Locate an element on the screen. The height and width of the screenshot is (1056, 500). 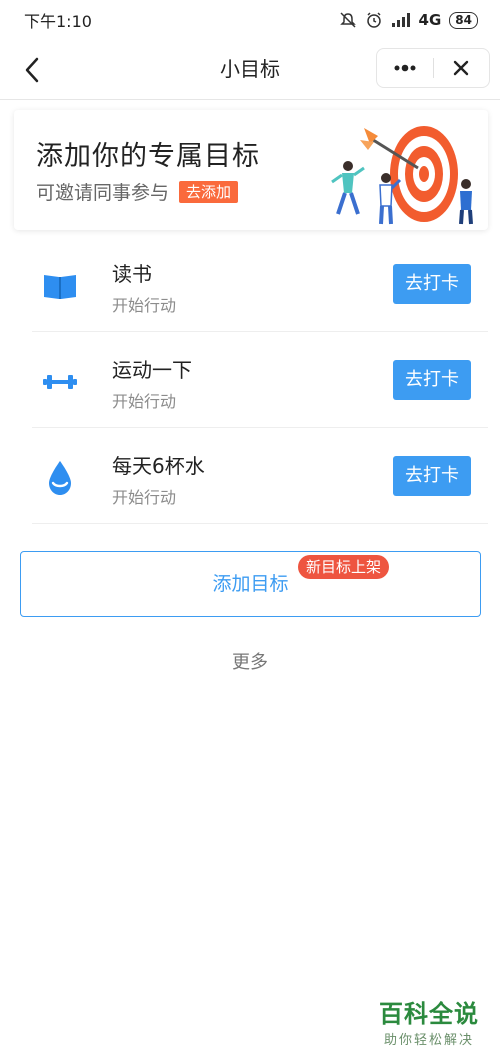
more-dots-icon is located at coordinates (405, 68).